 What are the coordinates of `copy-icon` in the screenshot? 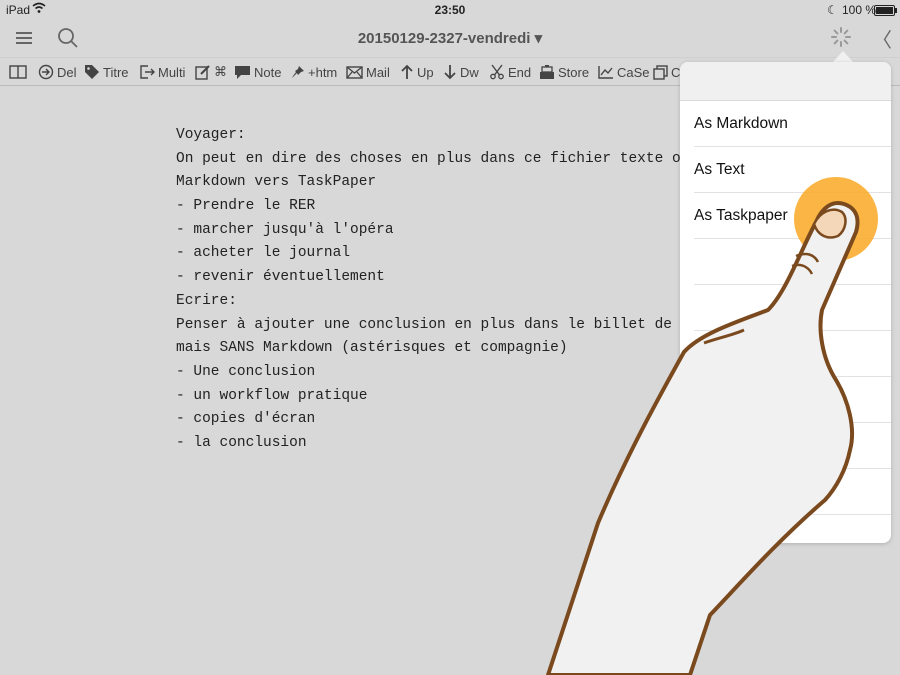 It's located at (660, 72).